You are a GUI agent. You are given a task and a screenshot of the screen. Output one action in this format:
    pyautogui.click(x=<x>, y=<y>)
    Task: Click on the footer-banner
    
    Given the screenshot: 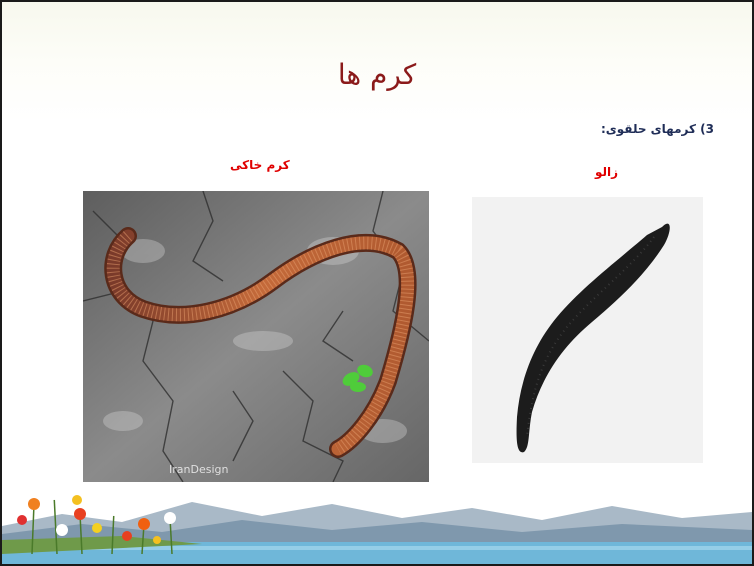 What is the action you would take?
    pyautogui.click(x=377, y=524)
    